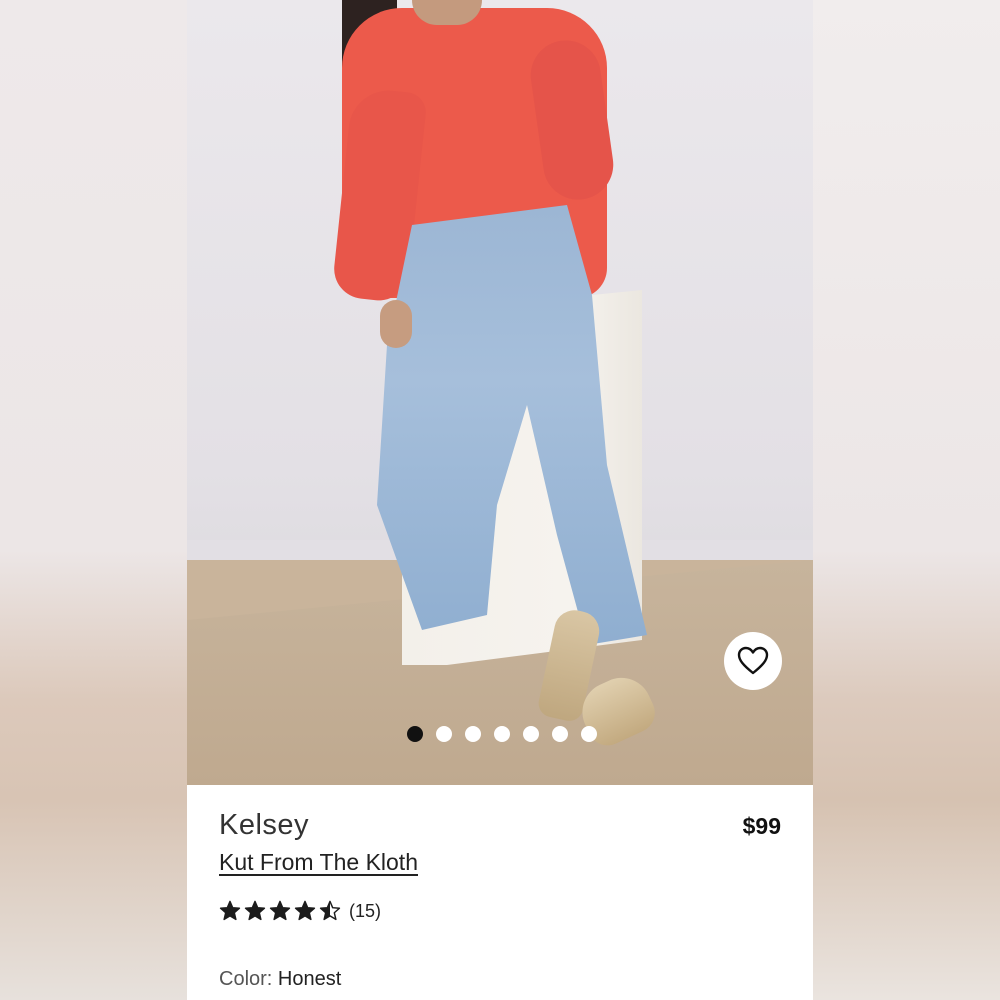 The width and height of the screenshot is (1000, 1000). What do you see at coordinates (396, 324) in the screenshot?
I see `model-hand` at bounding box center [396, 324].